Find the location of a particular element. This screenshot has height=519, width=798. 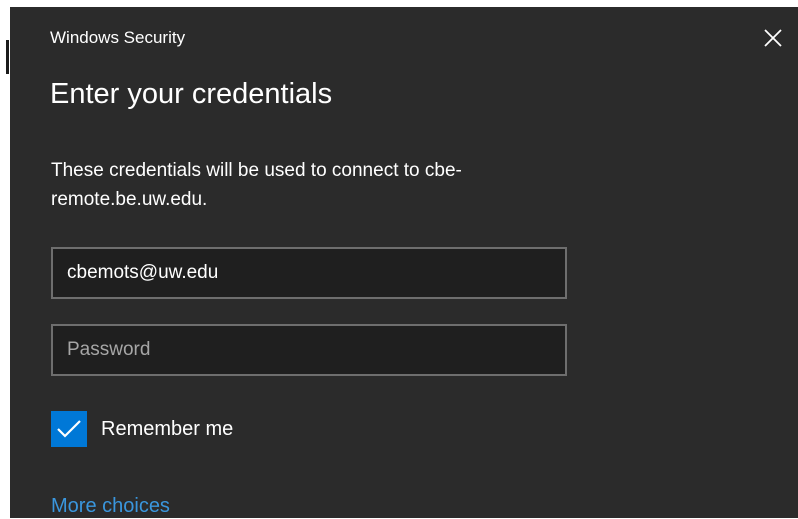

title-bar: Windows Security is located at coordinates (404, 35).